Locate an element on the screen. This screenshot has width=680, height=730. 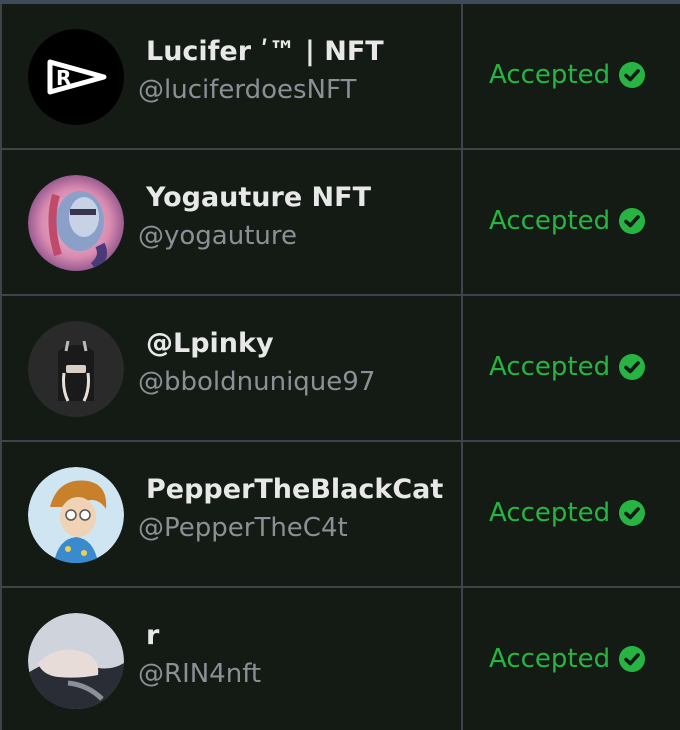
user-cell: r @RIN4nft is located at coordinates (231, 659).